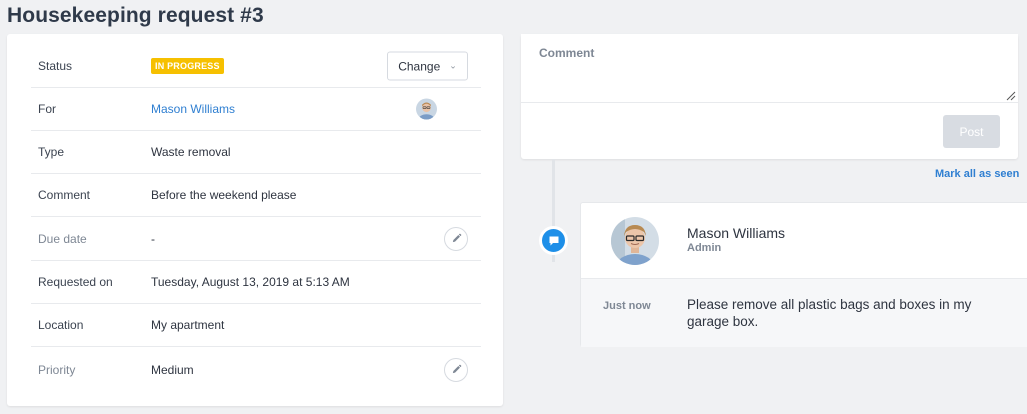 The width and height of the screenshot is (1027, 414). Describe the element at coordinates (977, 174) in the screenshot. I see `mark-all-seen-link: Mark all as seen` at that location.